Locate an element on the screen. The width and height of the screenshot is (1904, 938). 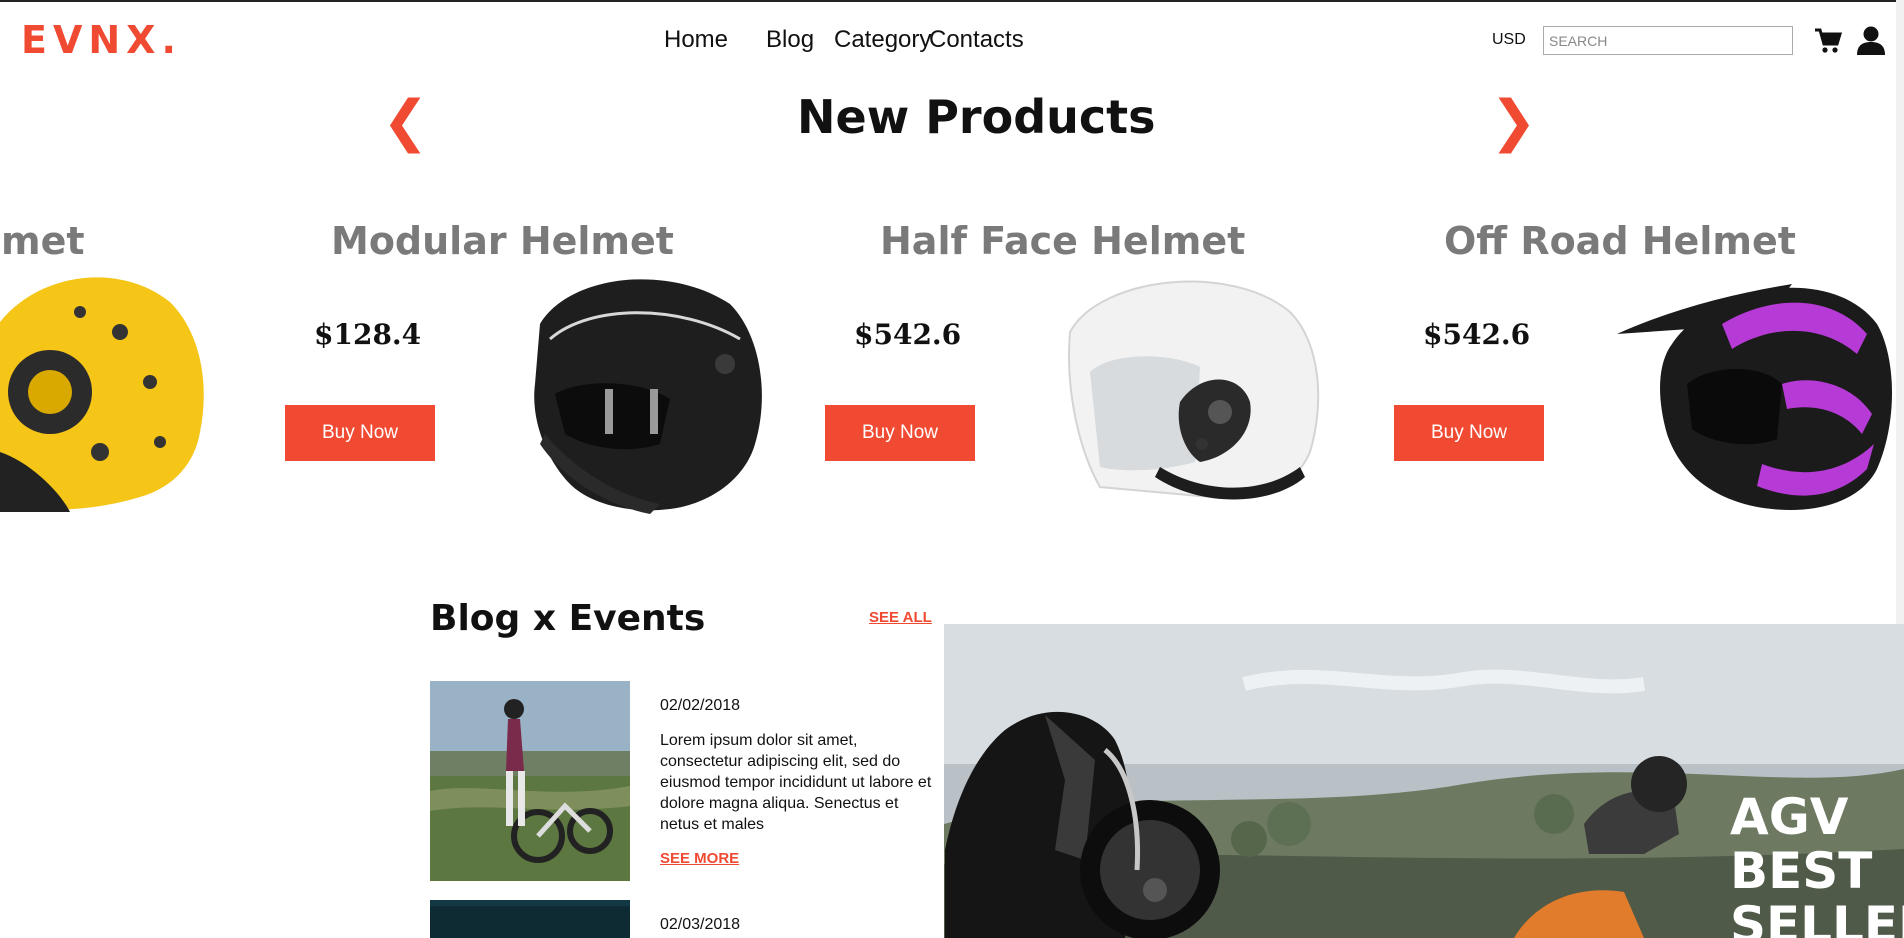
banner-headline: AGV BEST SELLER is located at coordinates (1817, 864).